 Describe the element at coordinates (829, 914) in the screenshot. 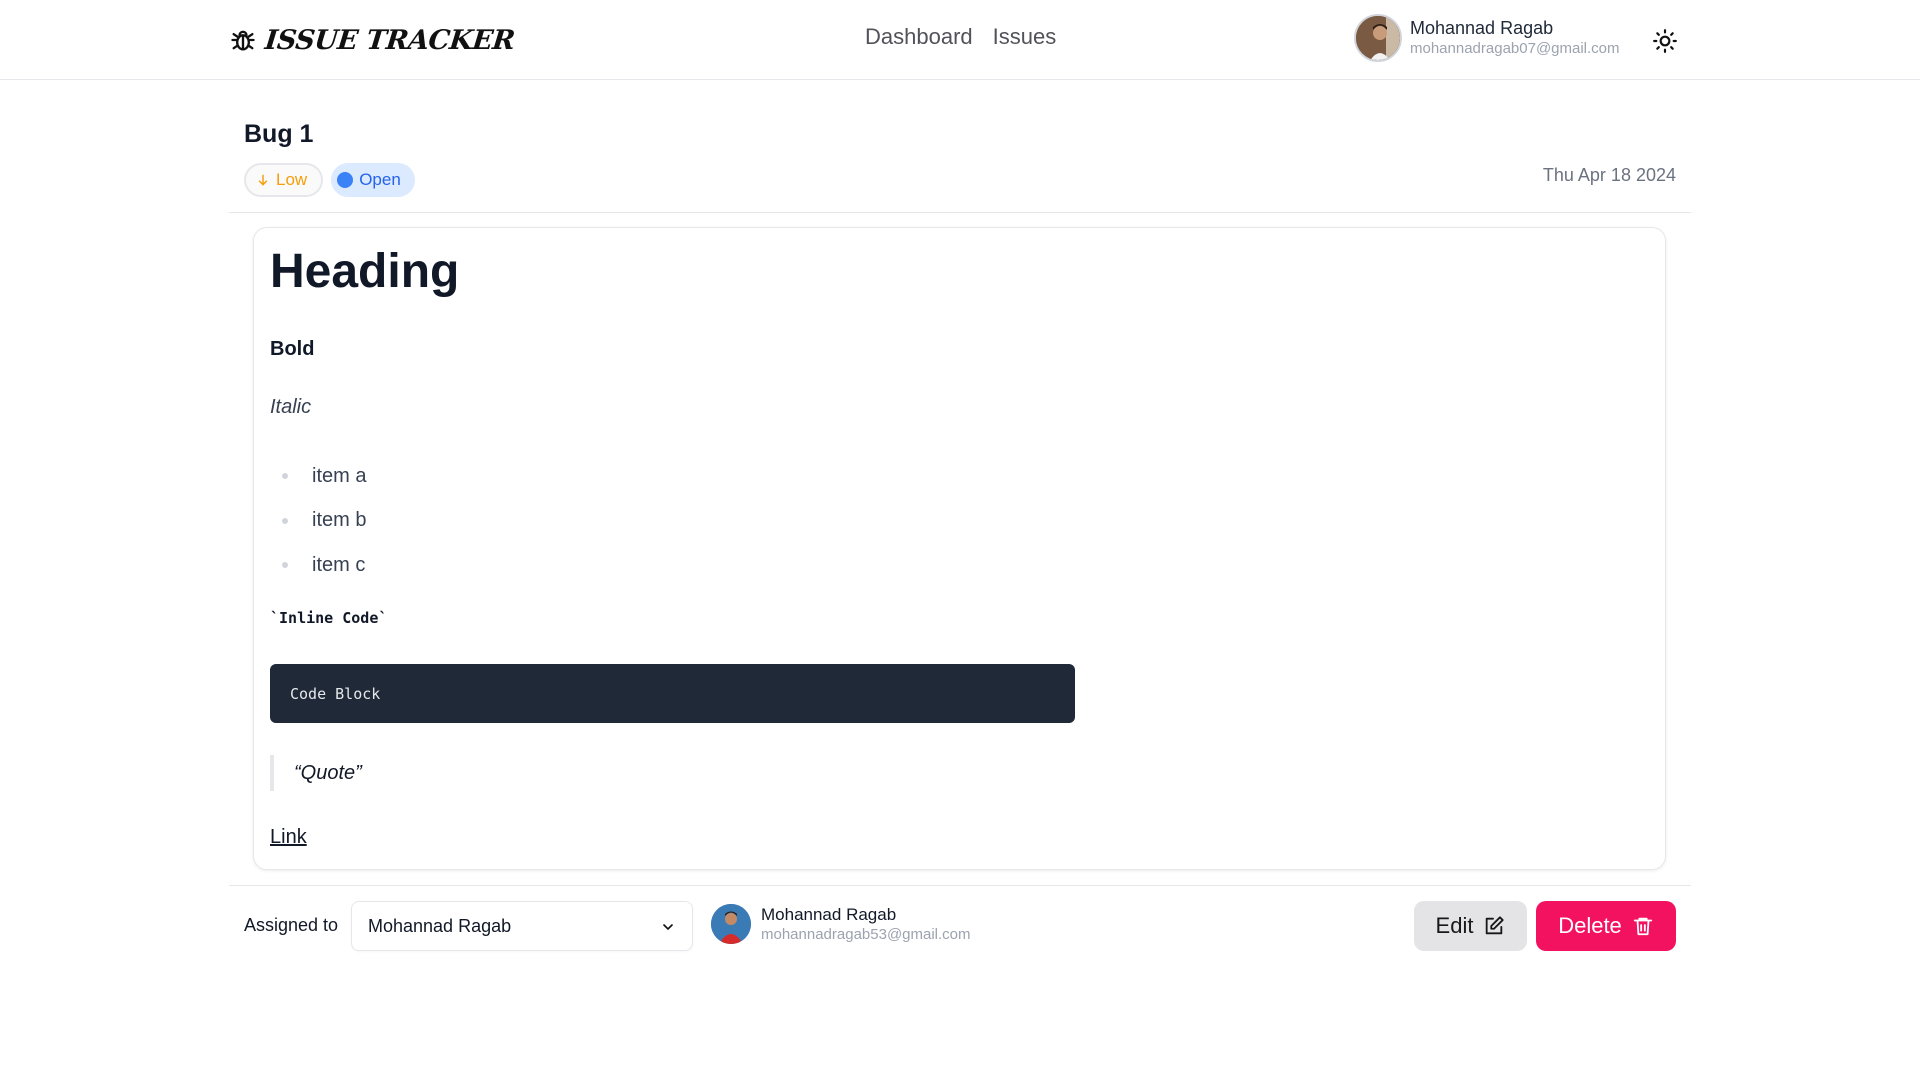

I see `assignee-name: Mohannad Ragab` at that location.